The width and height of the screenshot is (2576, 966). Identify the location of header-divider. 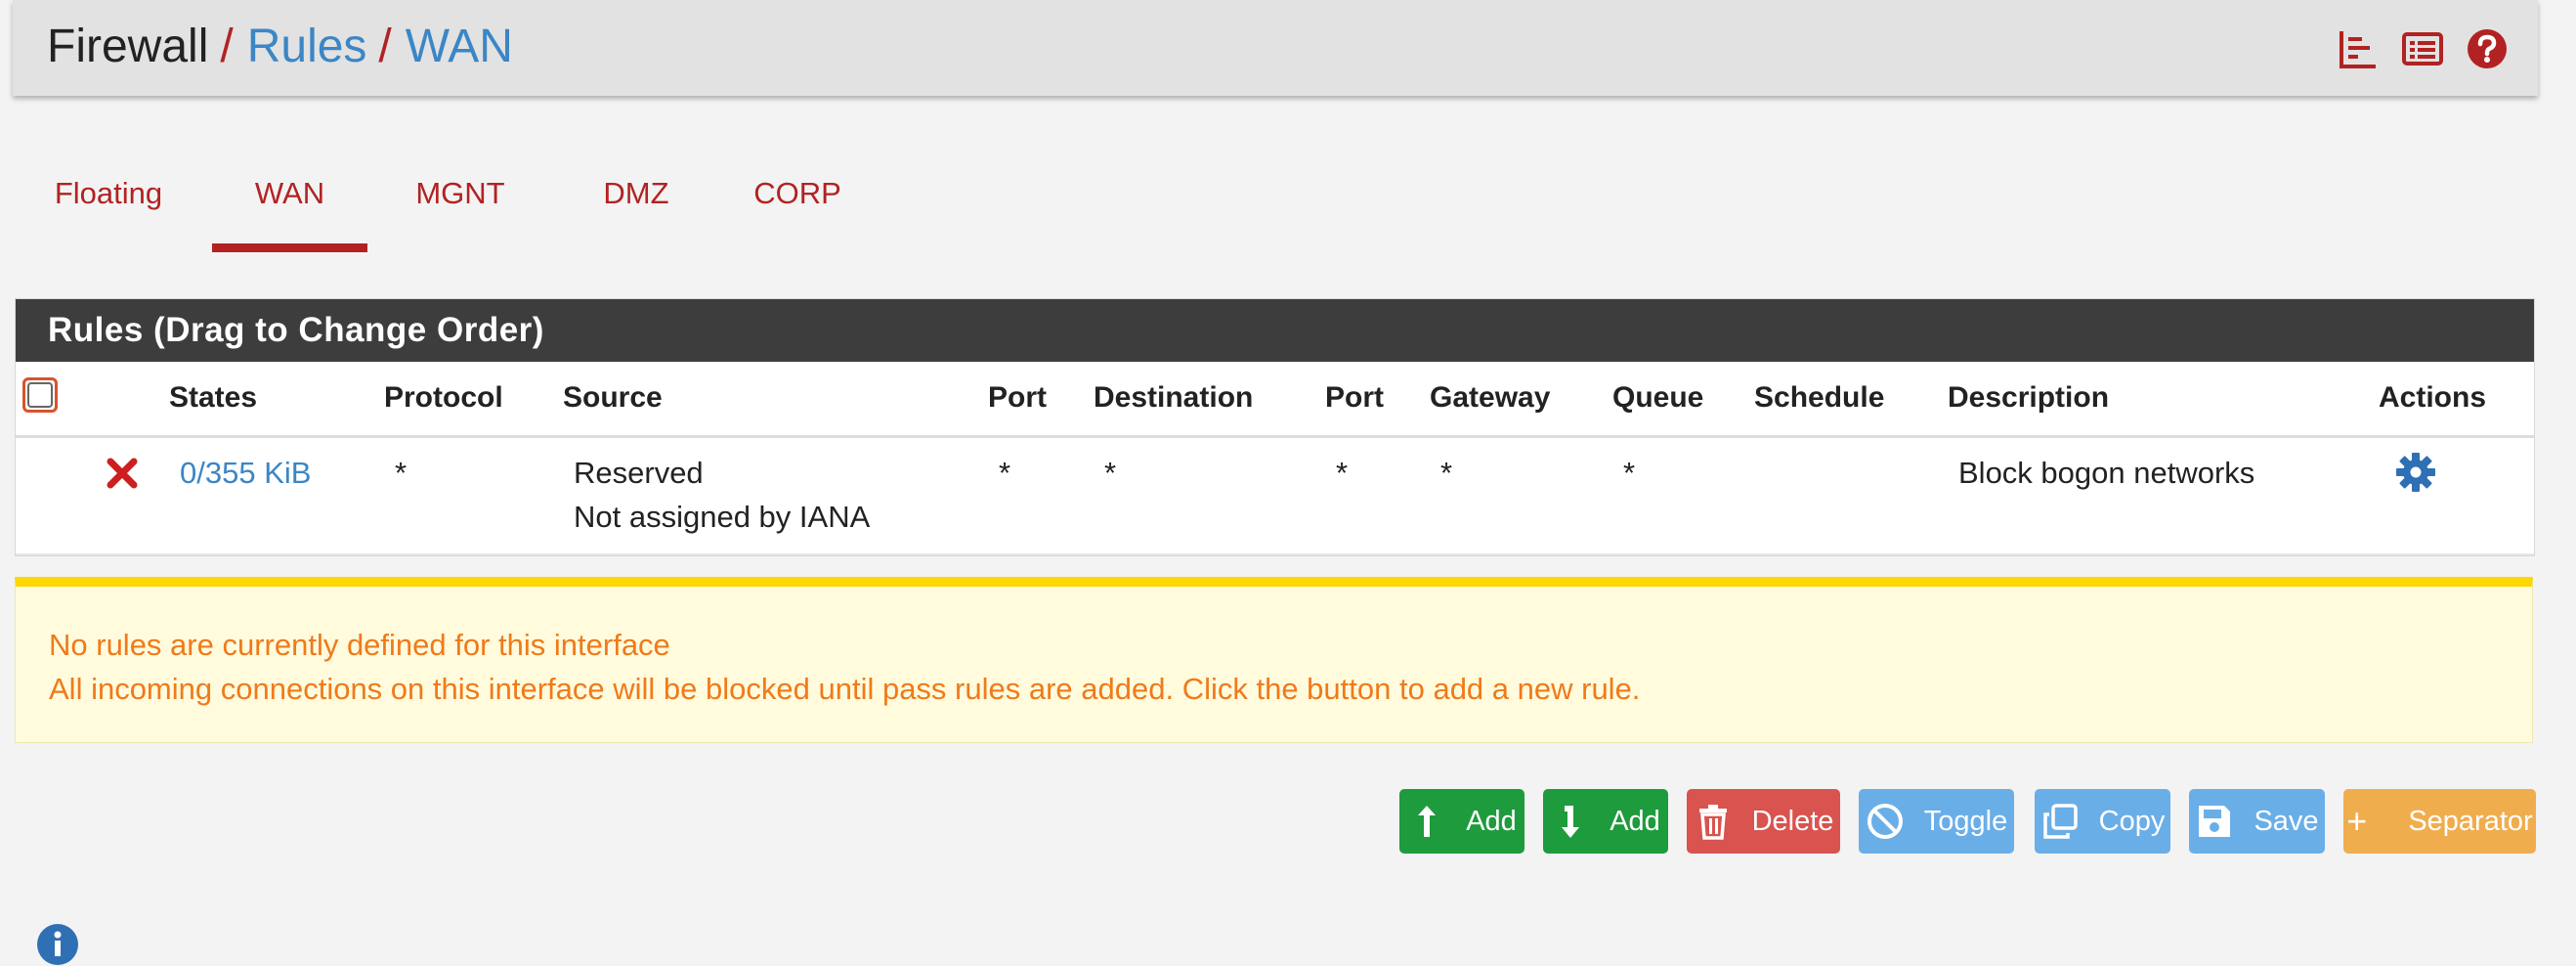
(1275, 436).